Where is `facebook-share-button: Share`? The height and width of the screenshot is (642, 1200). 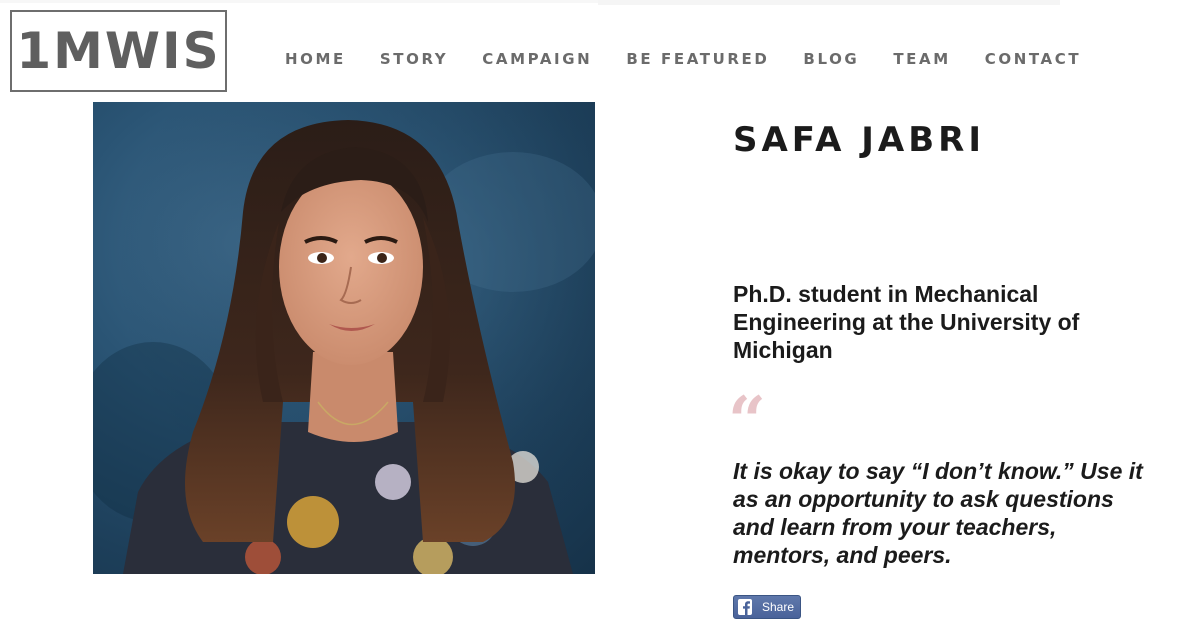 facebook-share-button: Share is located at coordinates (767, 607).